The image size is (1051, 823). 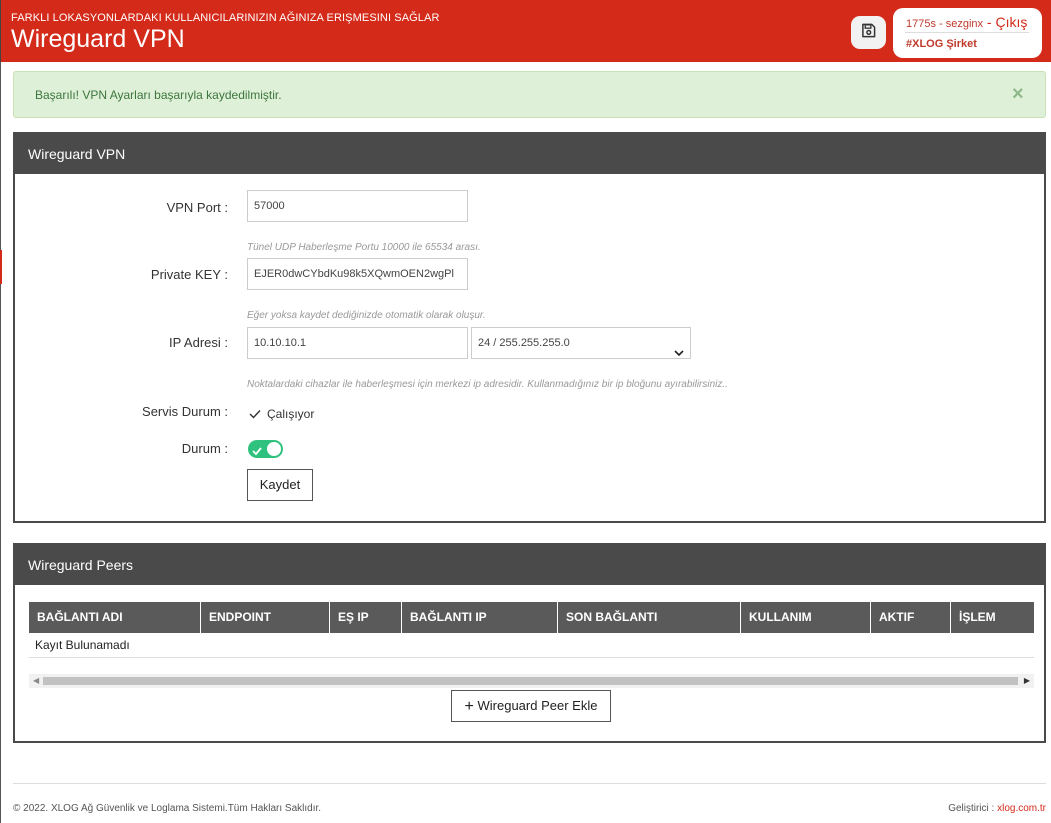 I want to click on save-button: Kaydet, so click(x=280, y=485).